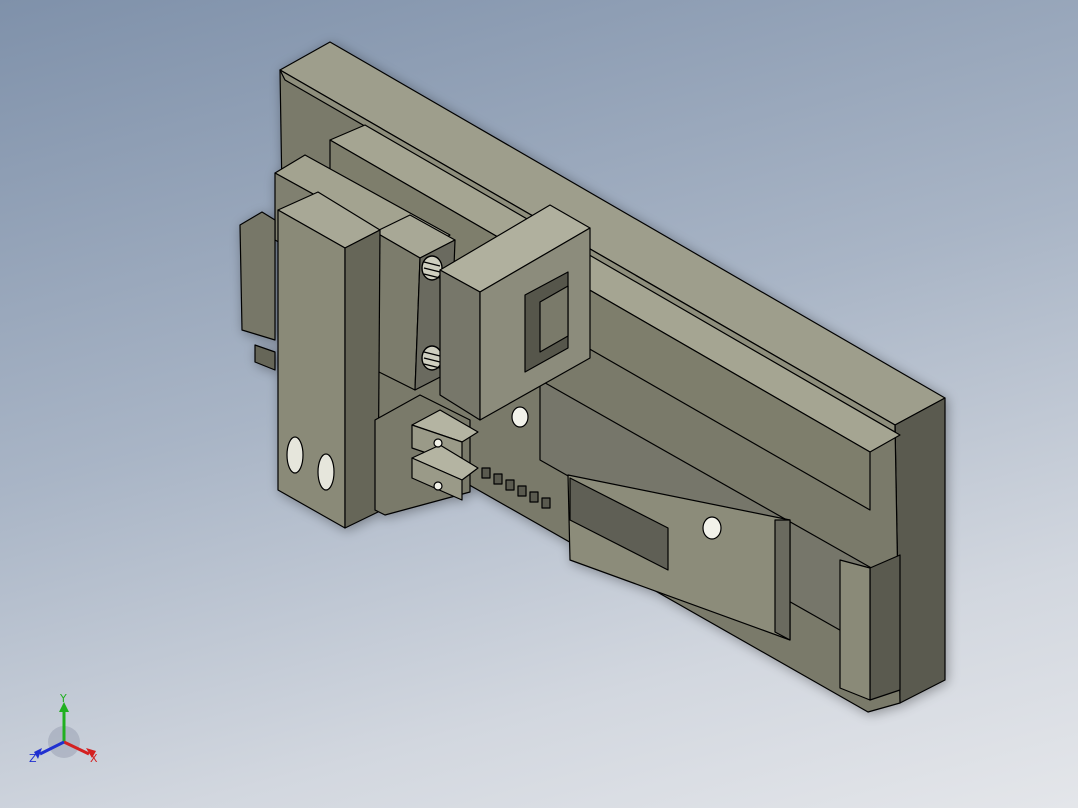  What do you see at coordinates (63, 699) in the screenshot?
I see `y-axis-label: Y` at bounding box center [63, 699].